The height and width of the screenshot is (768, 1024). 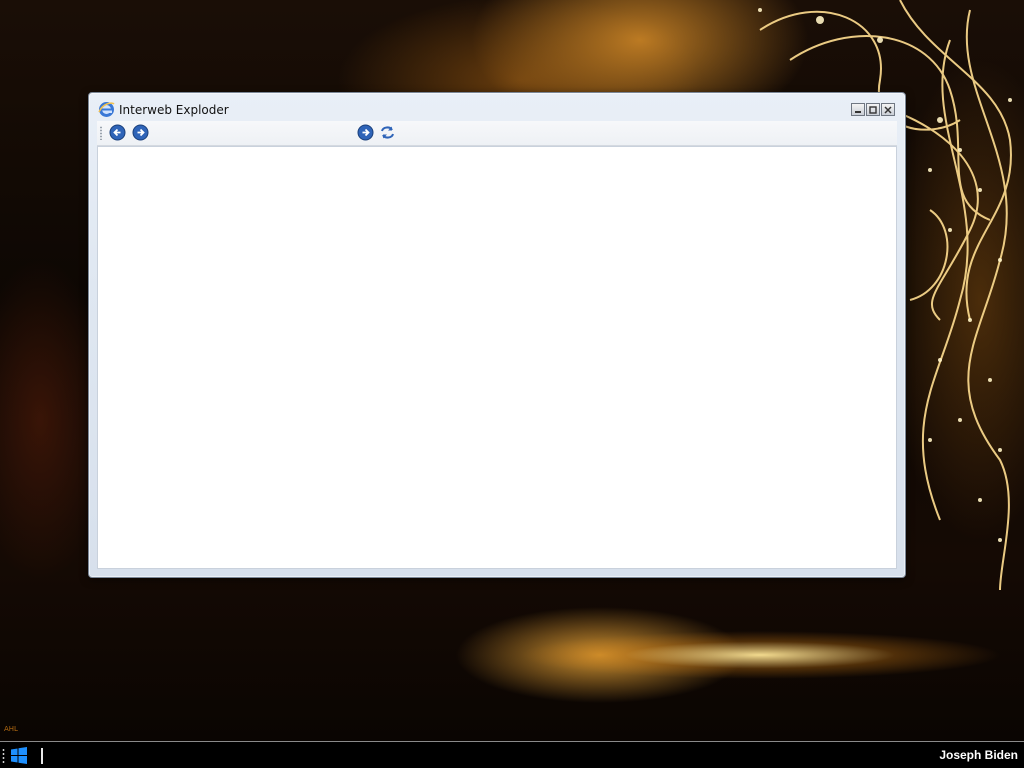 I want to click on window-controls, so click(x=873, y=109).